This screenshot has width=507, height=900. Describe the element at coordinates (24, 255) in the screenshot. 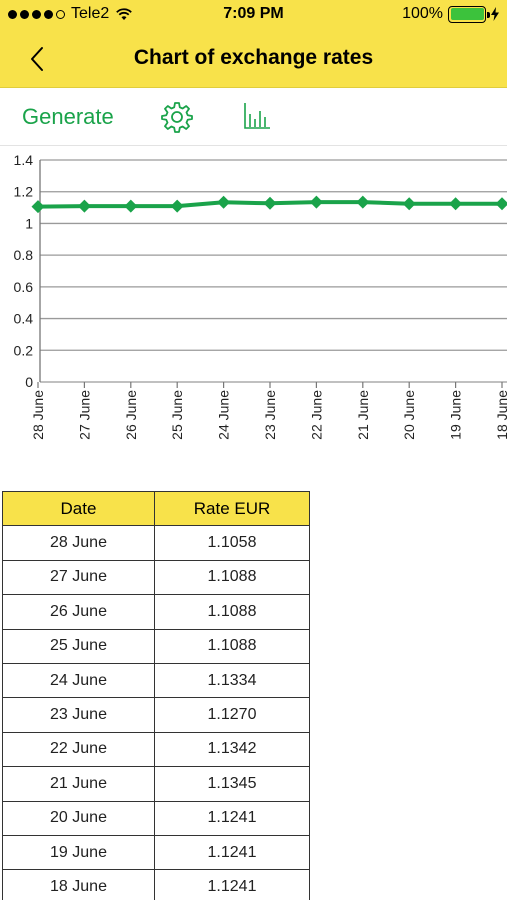

I see `y-tick-label: 0.8` at that location.